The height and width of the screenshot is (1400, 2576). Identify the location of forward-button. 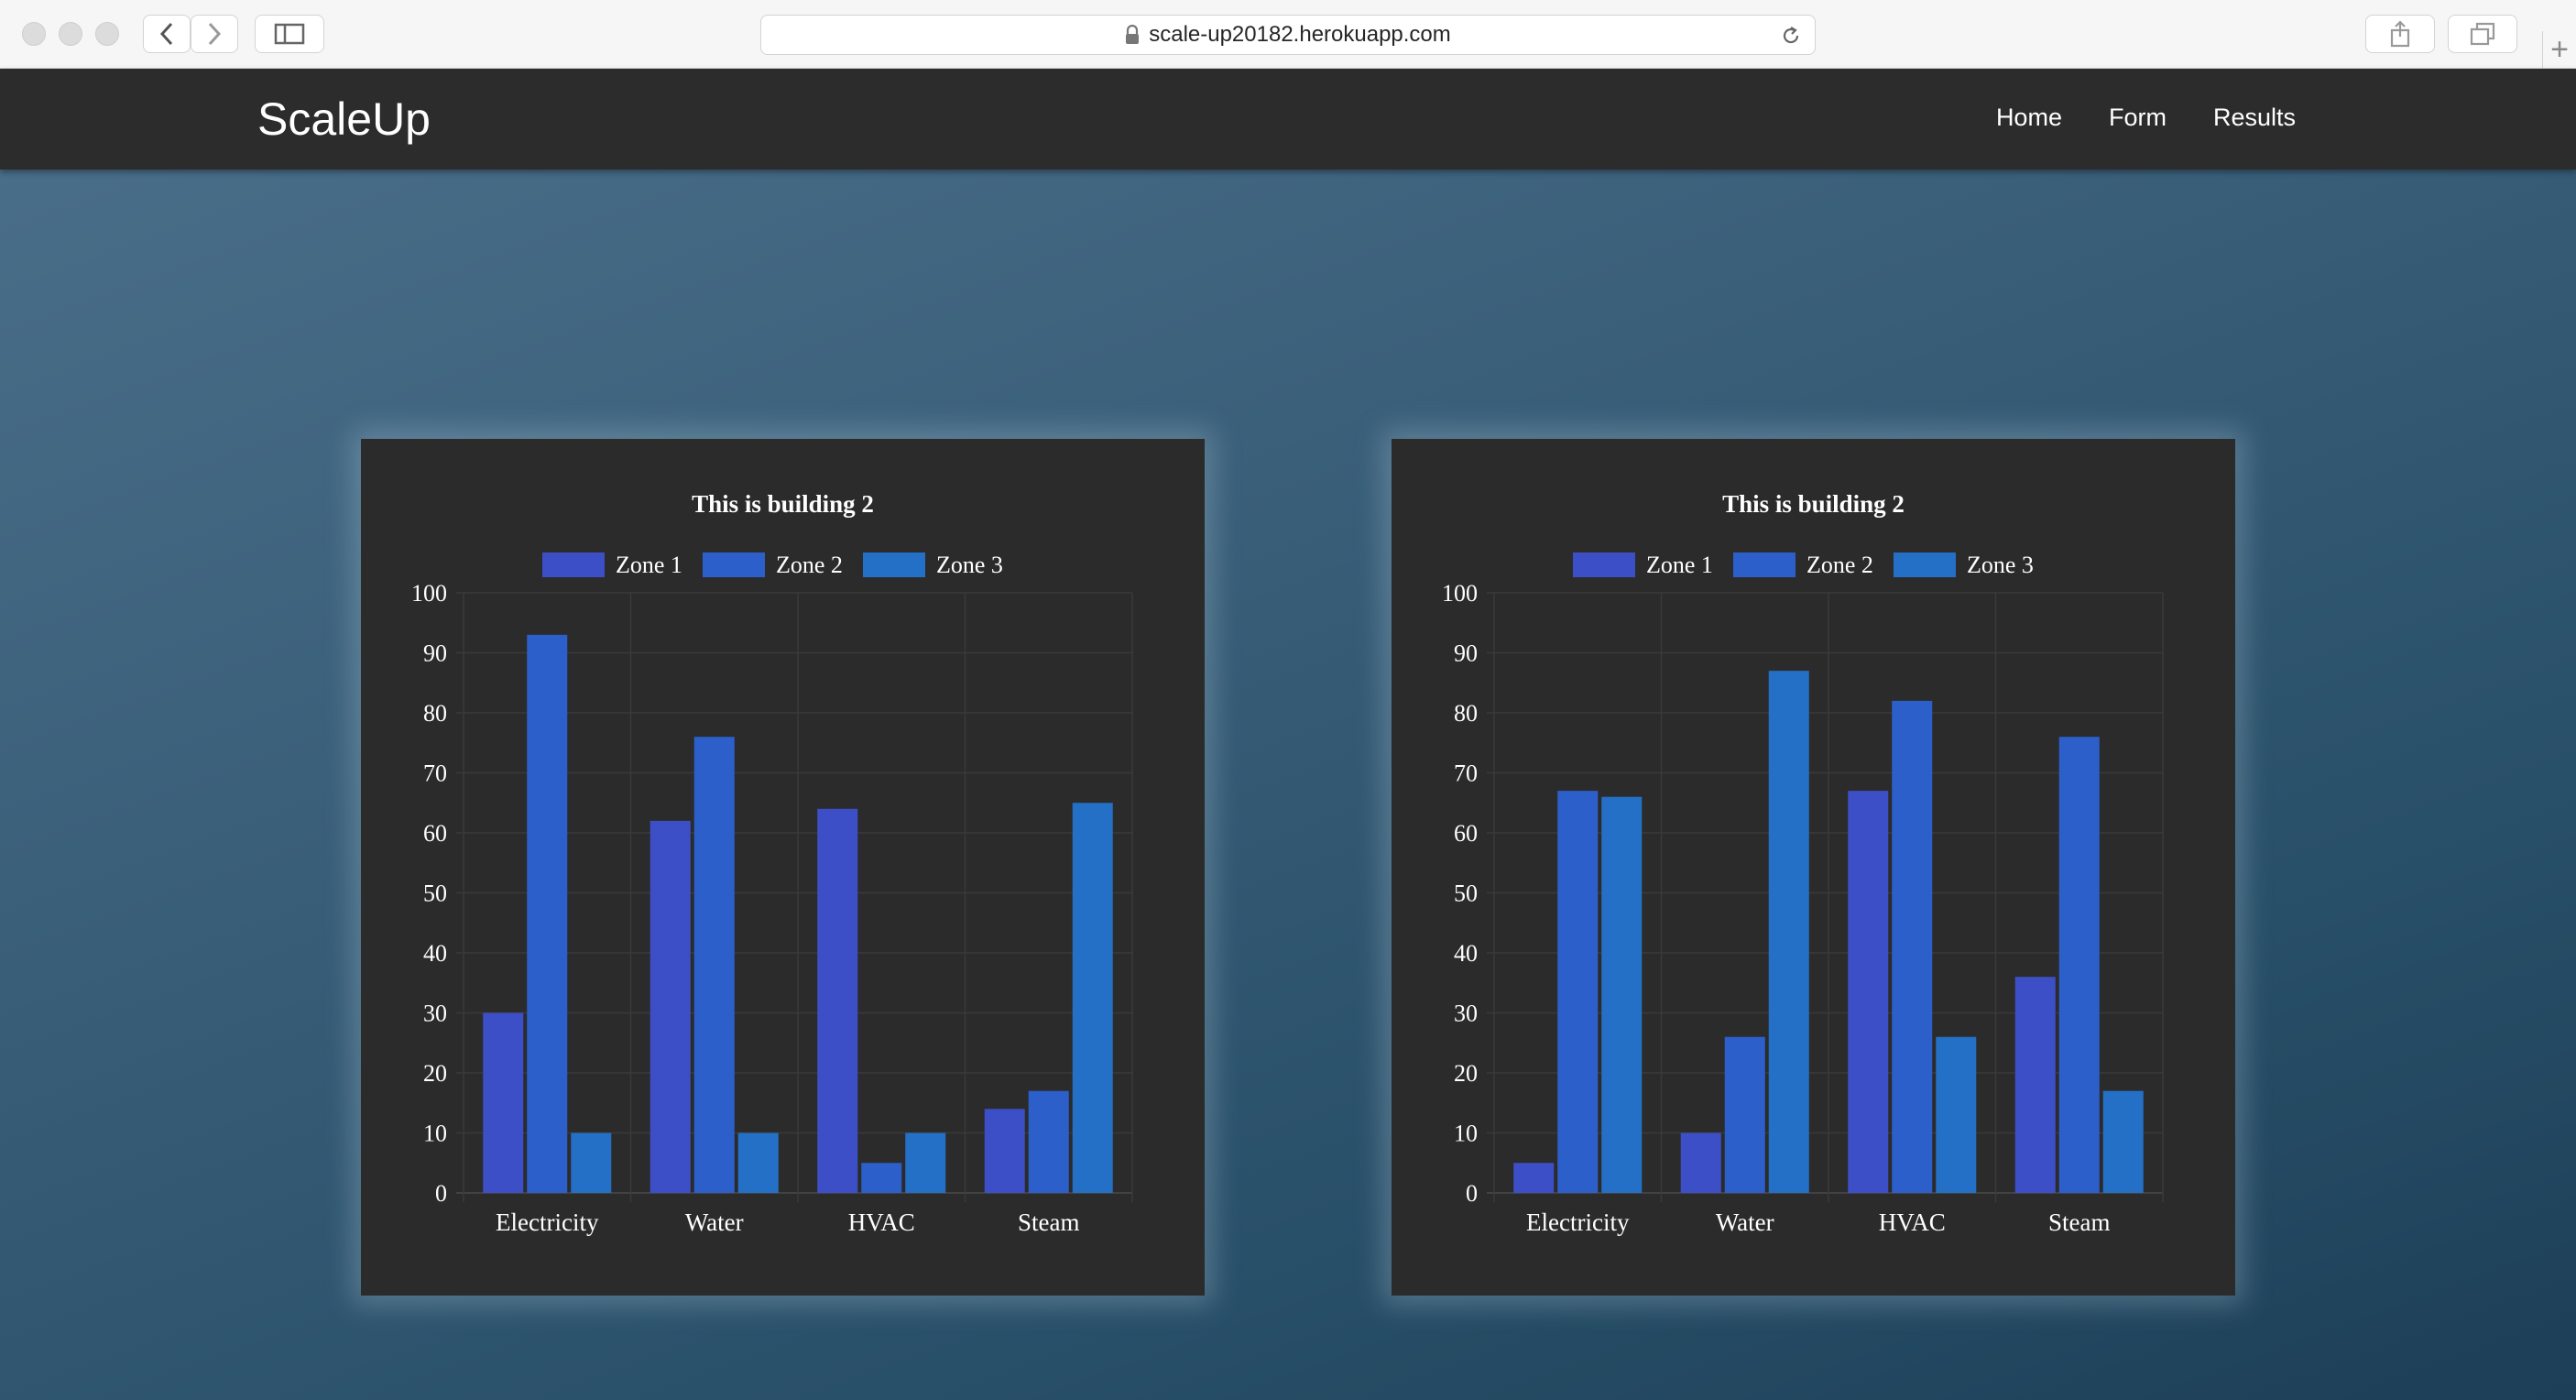
(215, 34).